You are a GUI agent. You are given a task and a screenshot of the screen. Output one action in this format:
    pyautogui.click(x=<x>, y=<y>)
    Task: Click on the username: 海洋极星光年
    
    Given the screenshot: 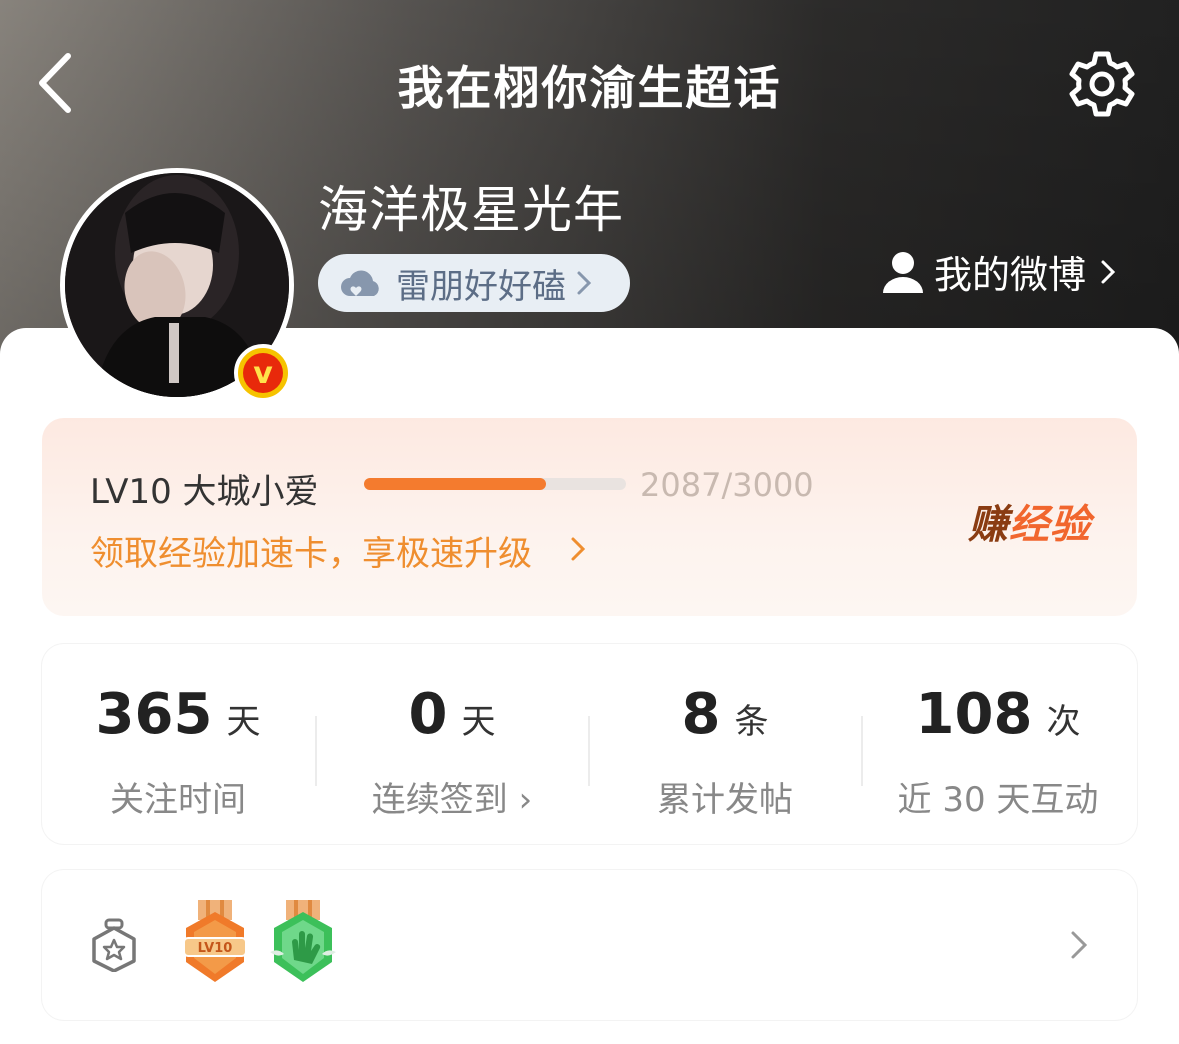 What is the action you would take?
    pyautogui.click(x=471, y=210)
    